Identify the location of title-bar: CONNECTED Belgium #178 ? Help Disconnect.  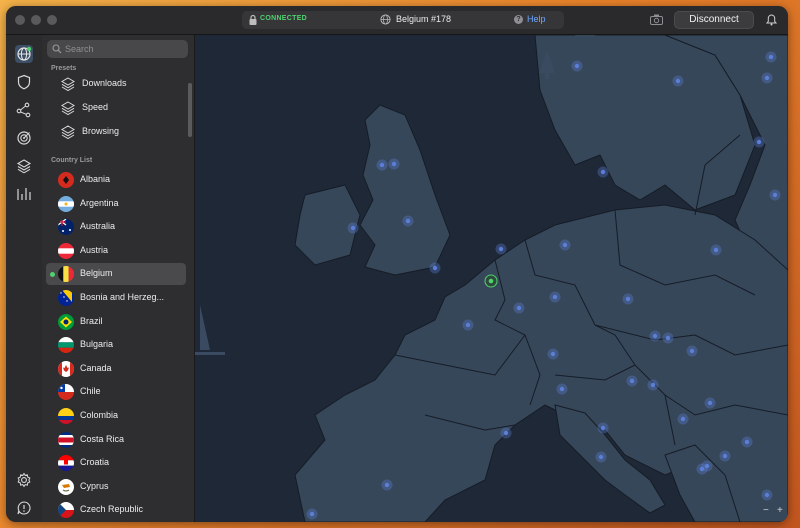
(397, 20).